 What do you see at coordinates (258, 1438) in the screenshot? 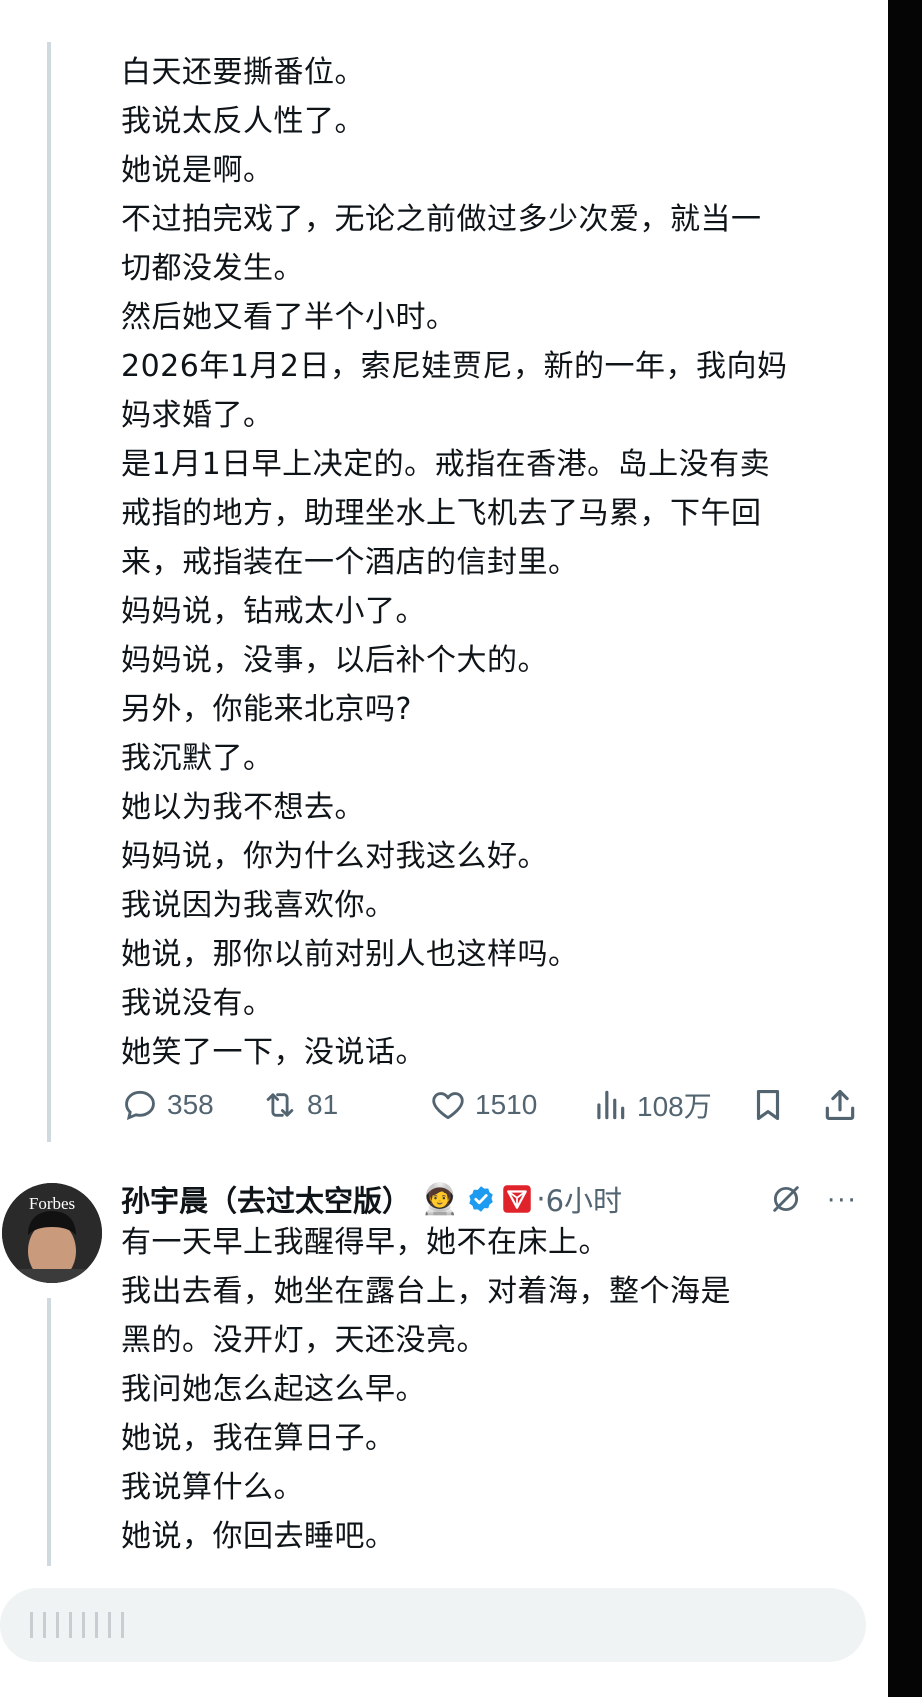
I see `reply-text-line: 她说，我在算日子。` at bounding box center [258, 1438].